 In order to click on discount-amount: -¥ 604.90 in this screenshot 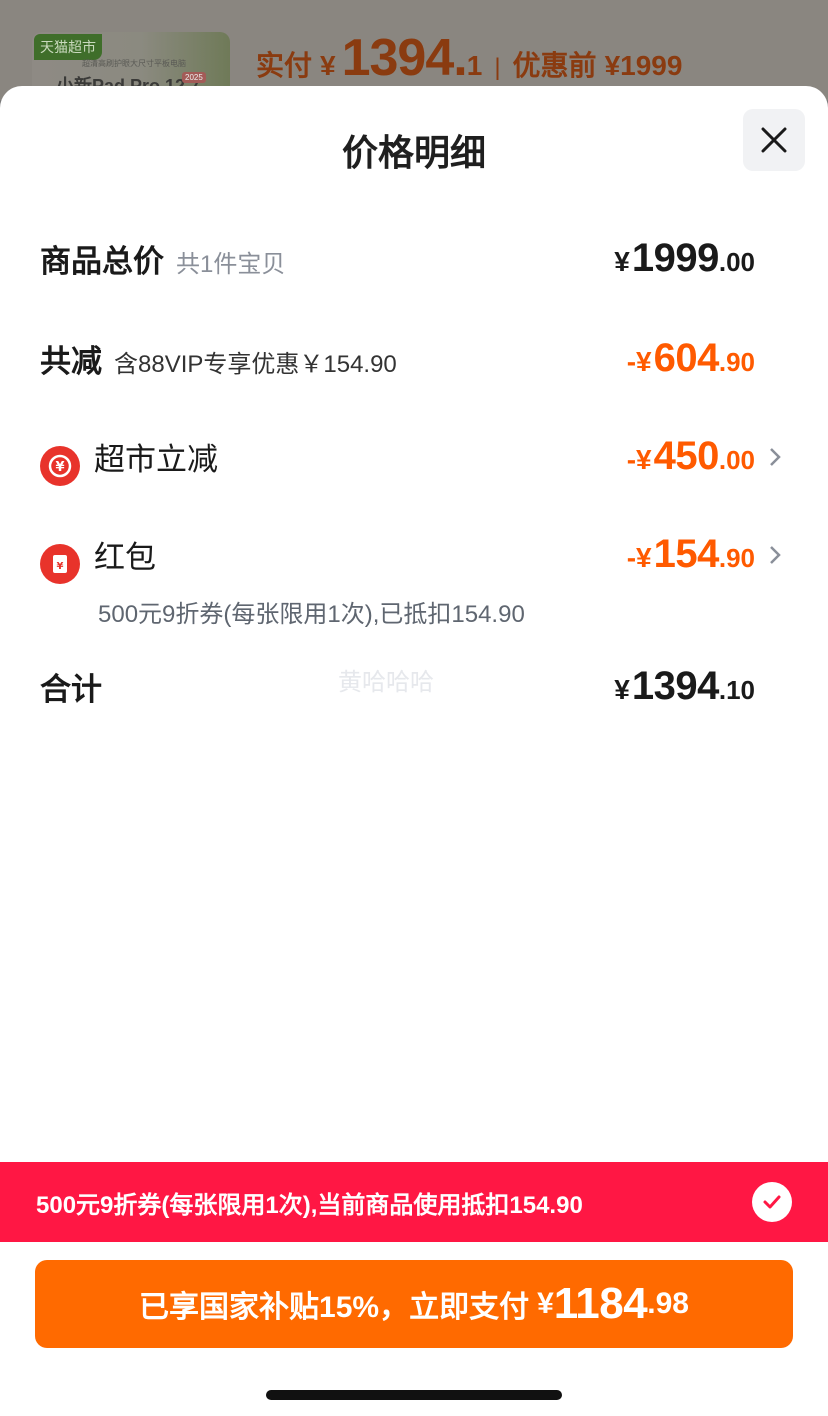, I will do `click(691, 358)`.